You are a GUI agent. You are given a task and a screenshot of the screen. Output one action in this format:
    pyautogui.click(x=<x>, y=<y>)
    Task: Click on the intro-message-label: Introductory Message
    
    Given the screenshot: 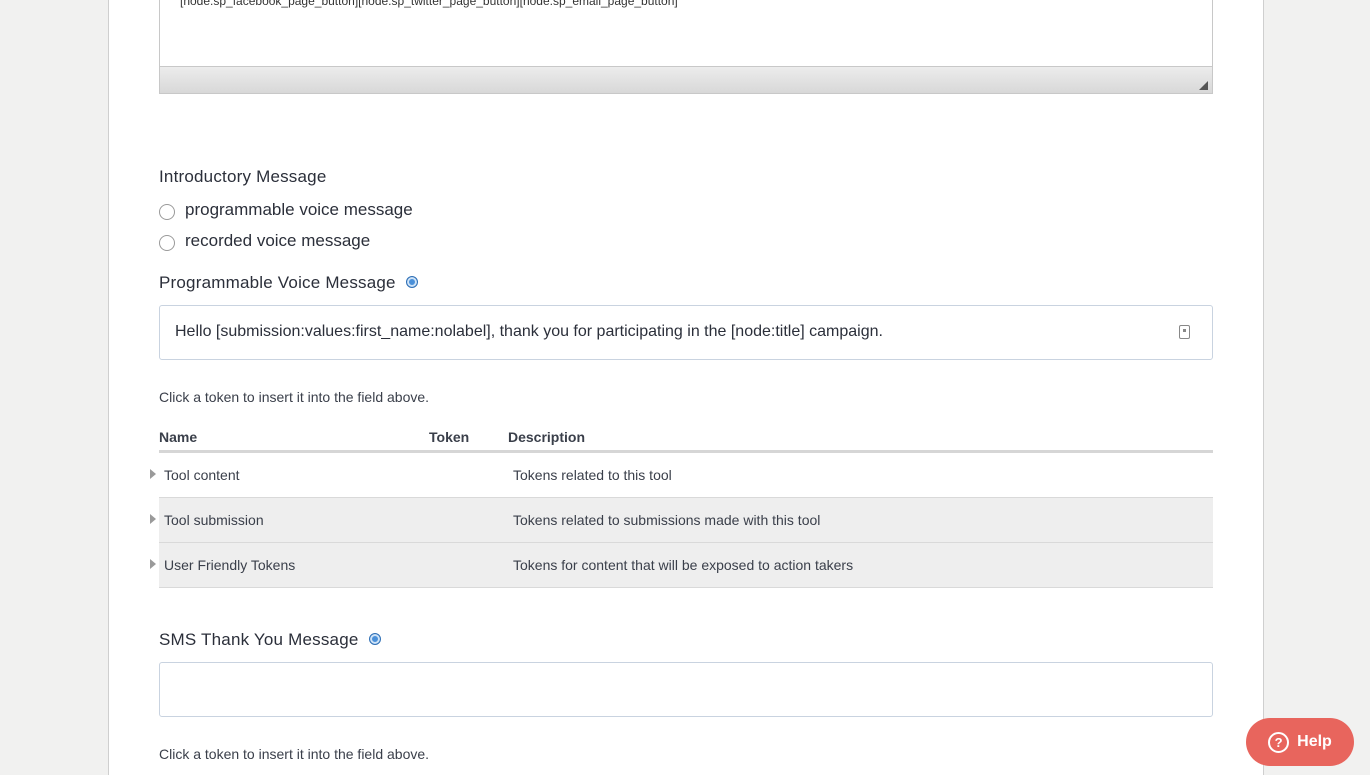 What is the action you would take?
    pyautogui.click(x=243, y=176)
    